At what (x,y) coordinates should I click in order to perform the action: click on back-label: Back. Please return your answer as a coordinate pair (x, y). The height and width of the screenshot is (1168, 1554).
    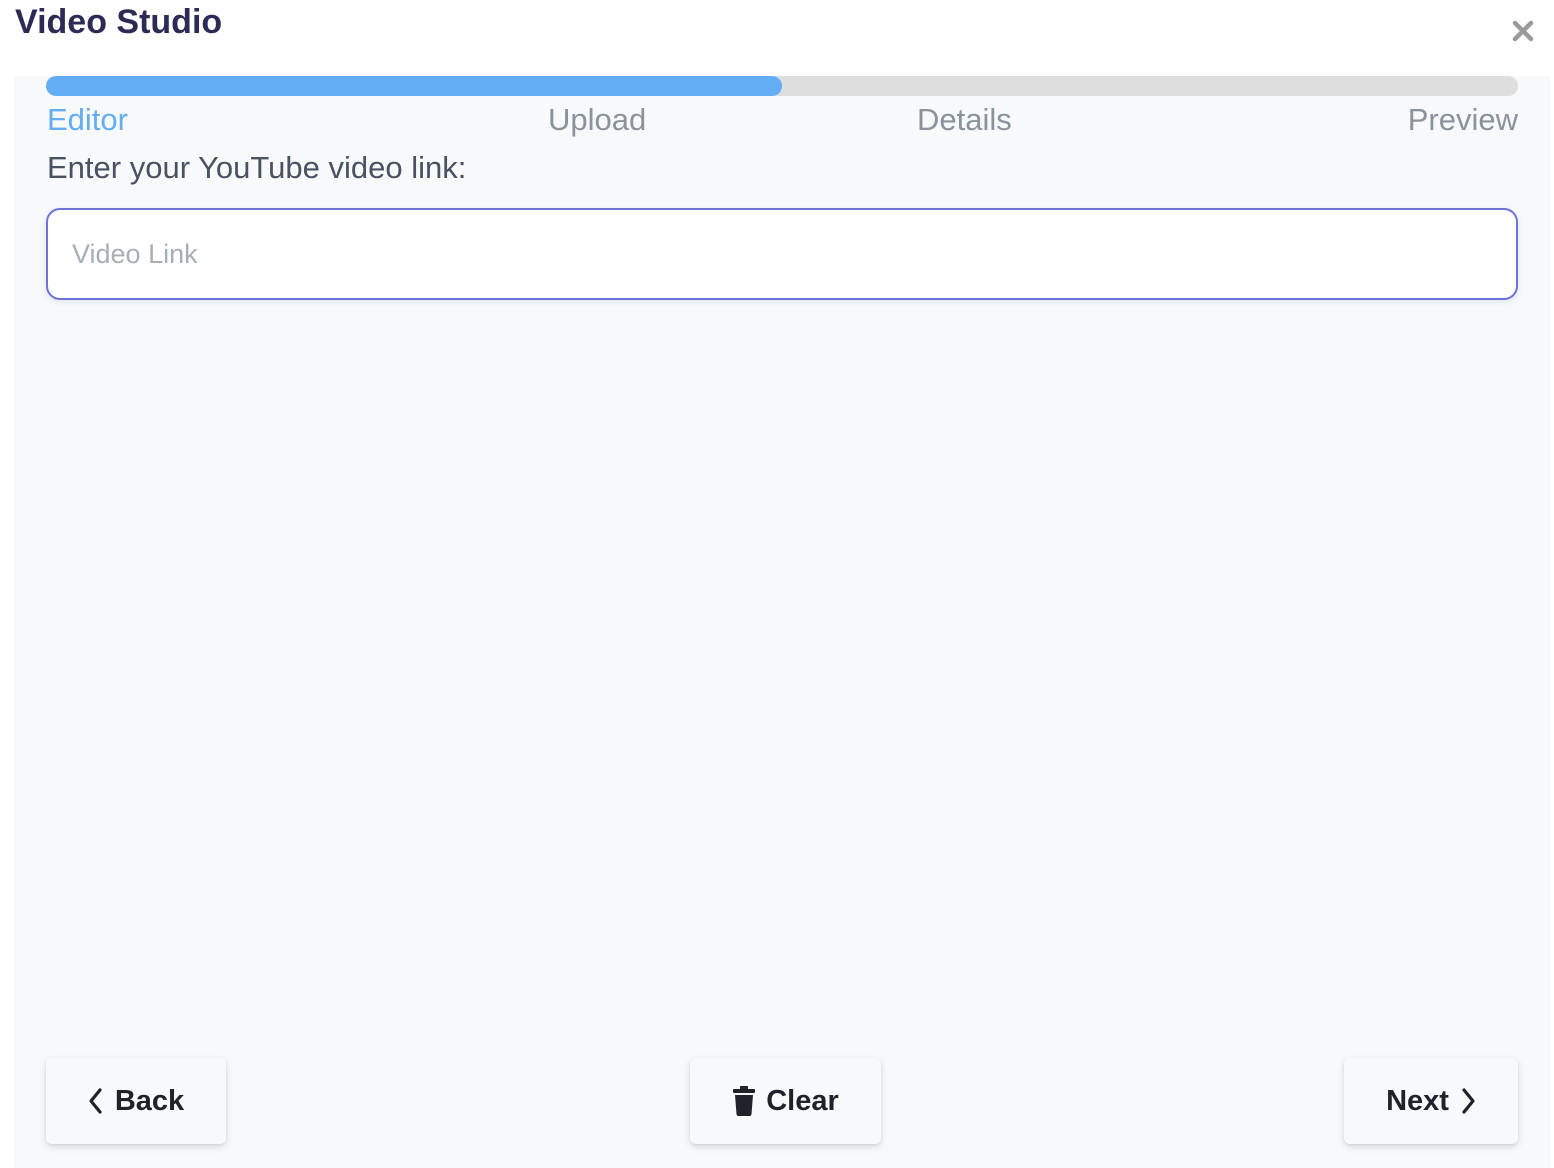
    Looking at the image, I should click on (149, 1100).